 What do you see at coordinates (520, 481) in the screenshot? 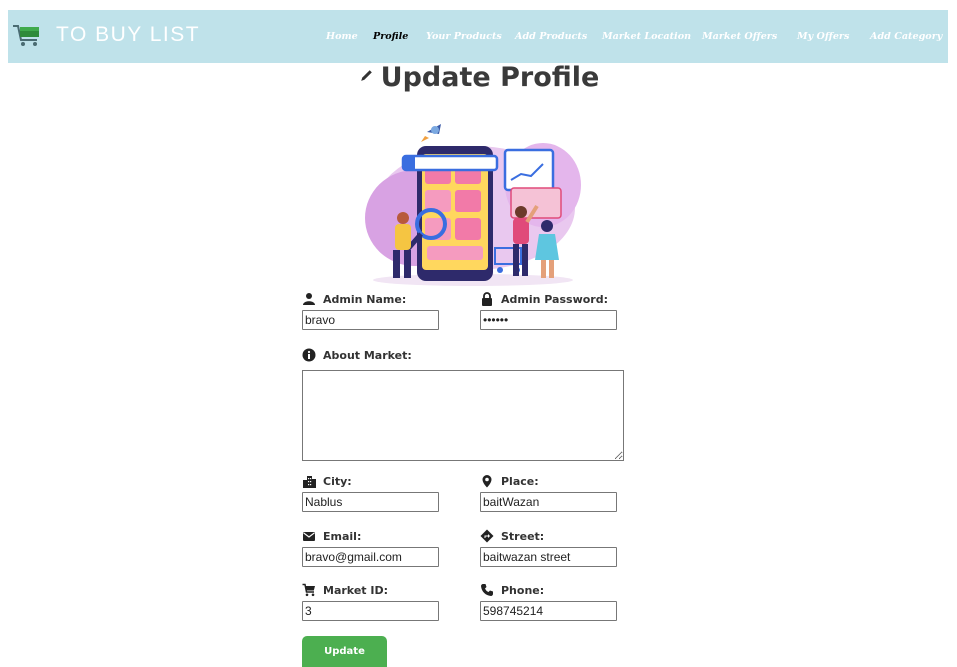
I see `place-label: Place:` at bounding box center [520, 481].